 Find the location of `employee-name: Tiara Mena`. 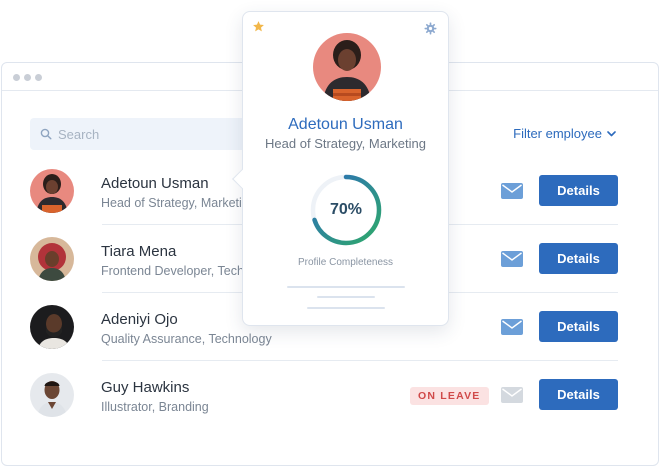

employee-name: Tiara Mena is located at coordinates (139, 251).